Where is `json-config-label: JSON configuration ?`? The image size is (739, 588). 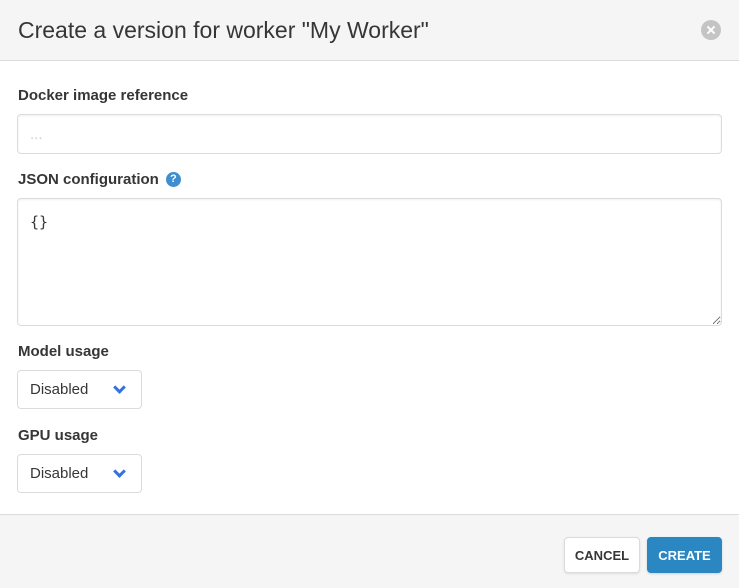
json-config-label: JSON configuration ? is located at coordinates (99, 179).